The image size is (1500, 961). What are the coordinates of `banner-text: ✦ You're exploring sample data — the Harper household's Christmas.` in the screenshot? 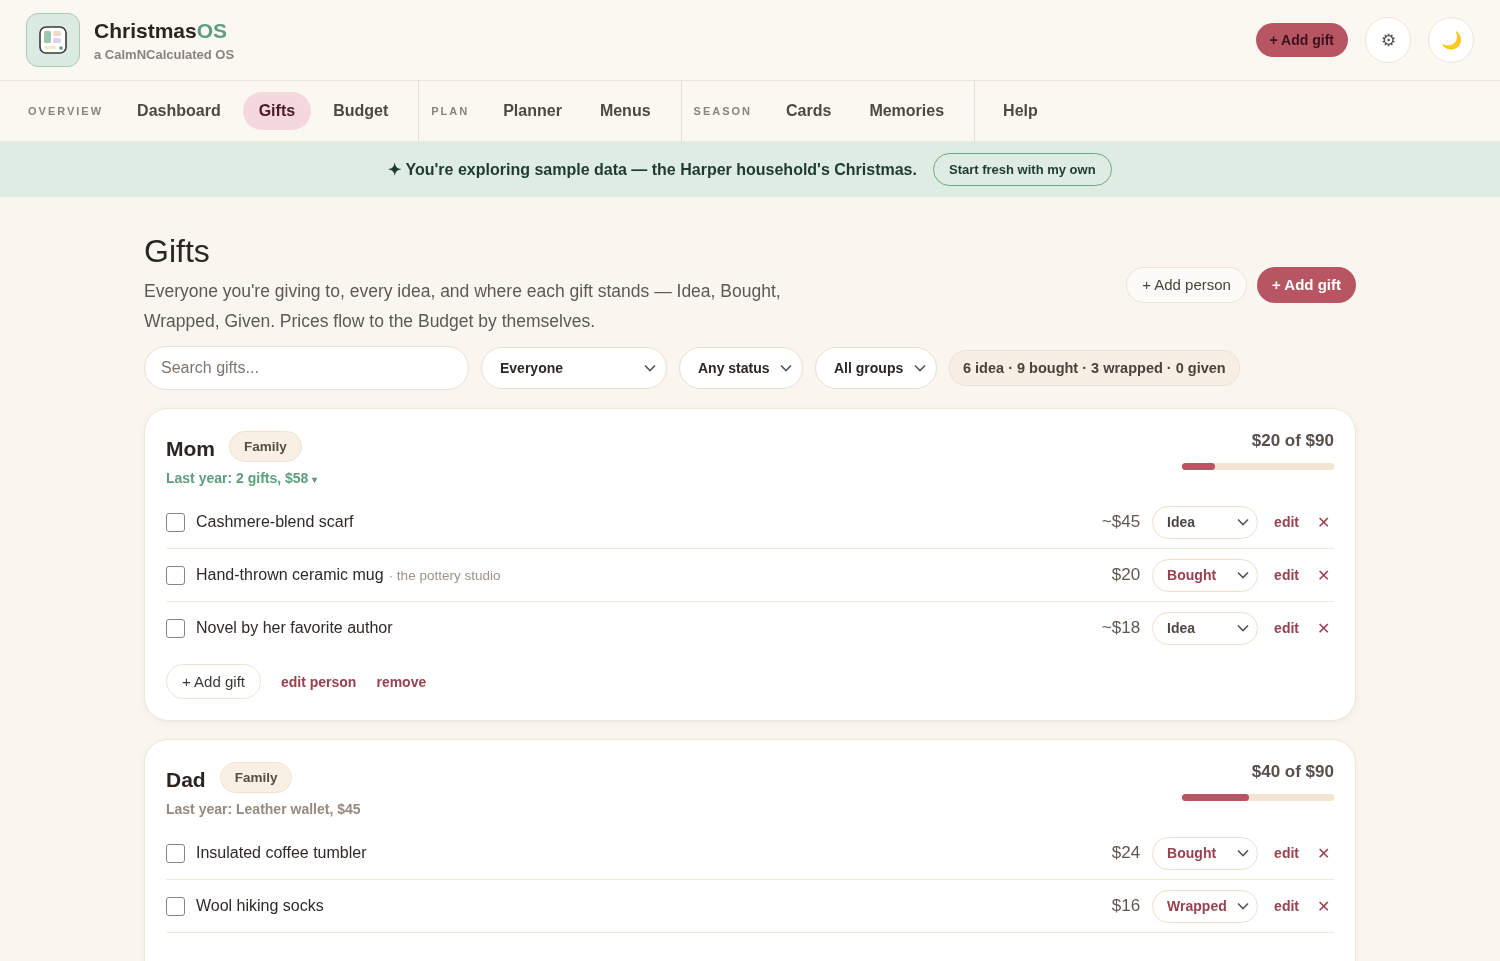 It's located at (652, 169).